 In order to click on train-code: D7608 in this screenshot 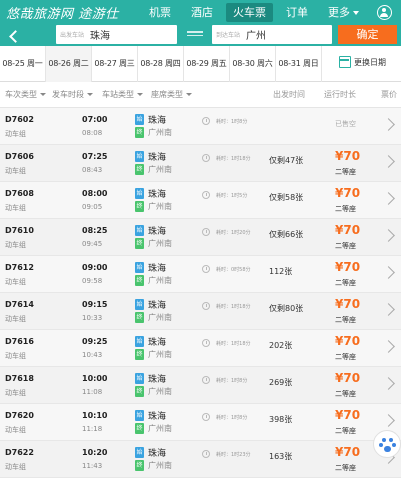, I will do `click(19, 193)`.